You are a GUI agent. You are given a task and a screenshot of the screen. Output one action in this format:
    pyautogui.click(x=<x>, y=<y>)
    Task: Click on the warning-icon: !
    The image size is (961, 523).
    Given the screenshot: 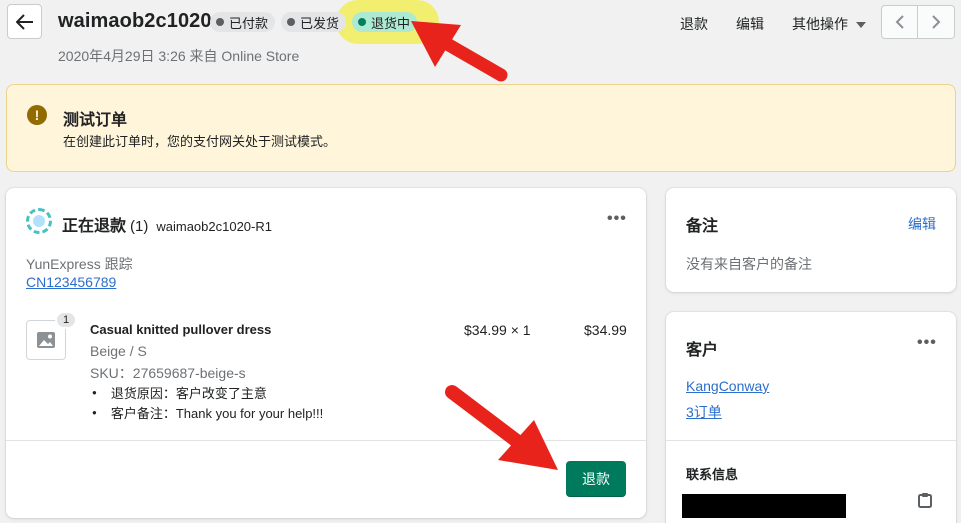 What is the action you would take?
    pyautogui.click(x=37, y=115)
    